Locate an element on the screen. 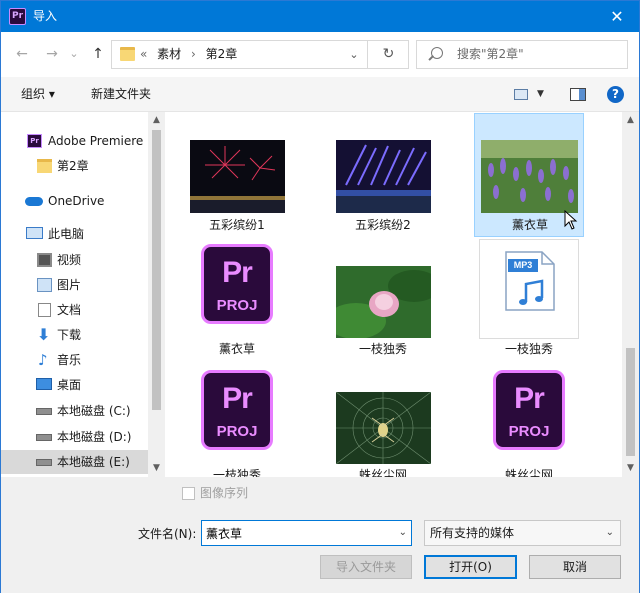  sidebar-item-onedrive: OneDrive is located at coordinates (75, 201).